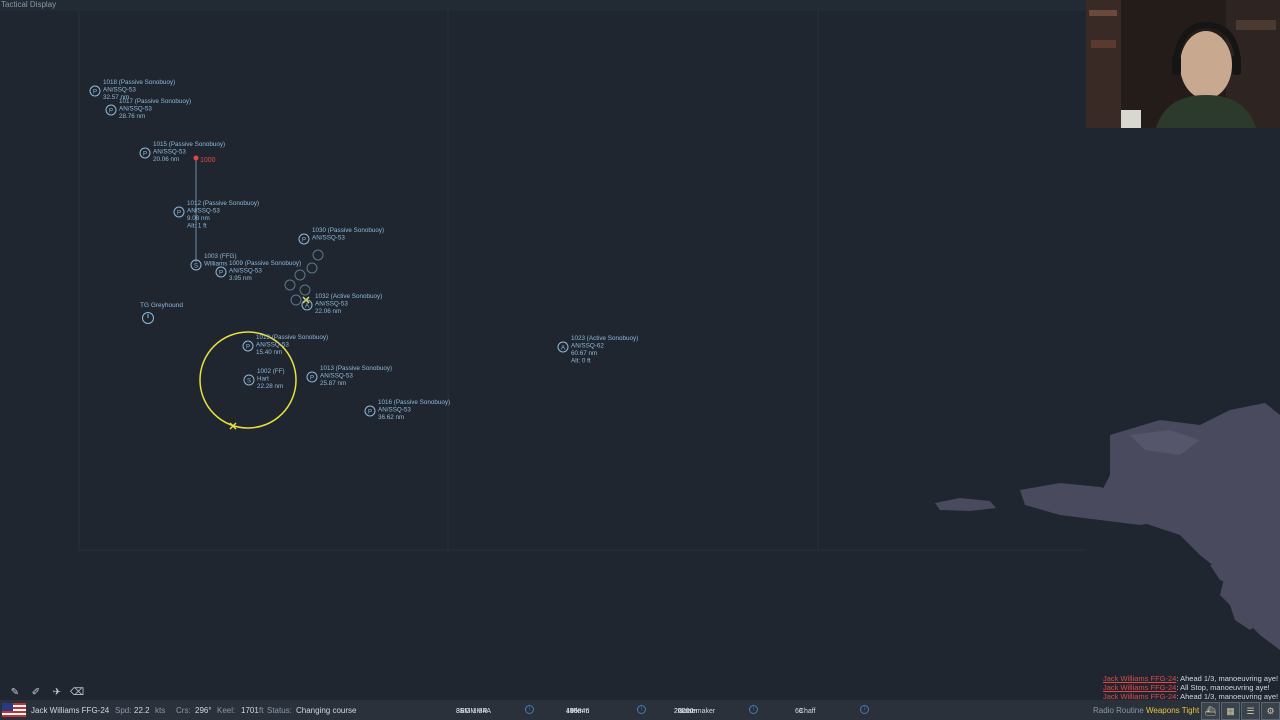  I want to click on landmass, so click(1107, 526).